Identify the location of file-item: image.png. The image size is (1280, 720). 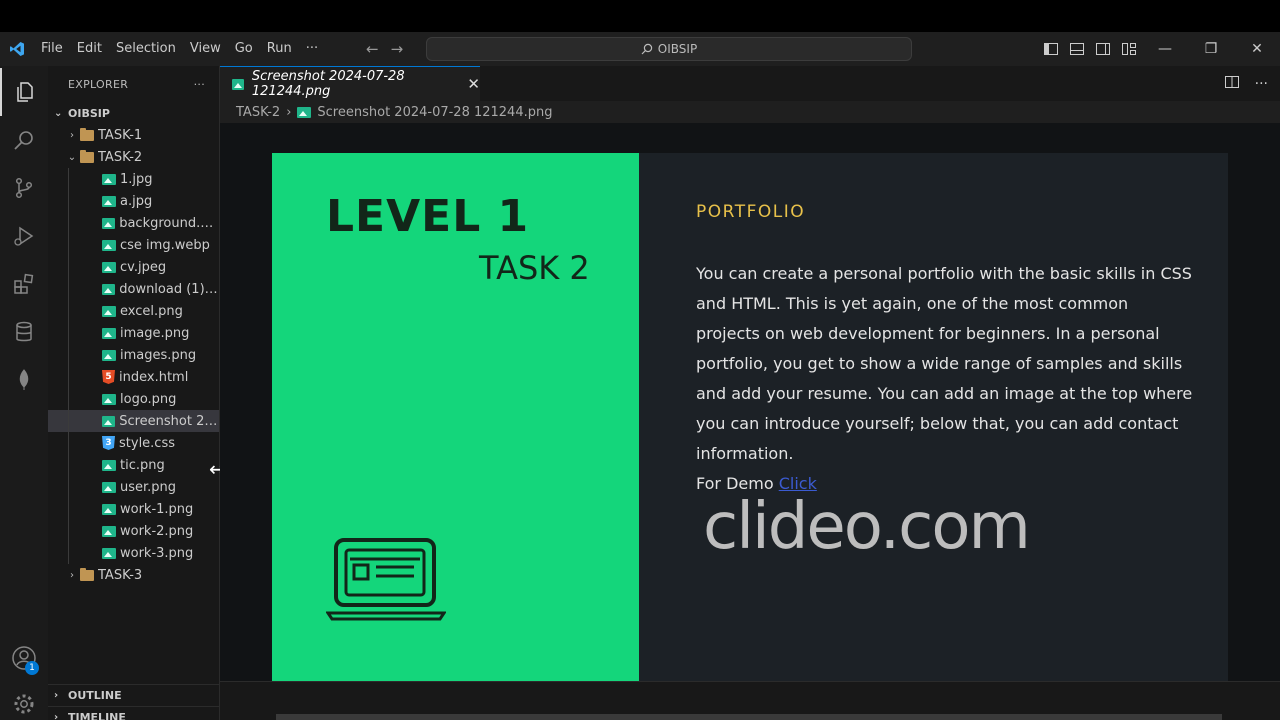
(133, 333).